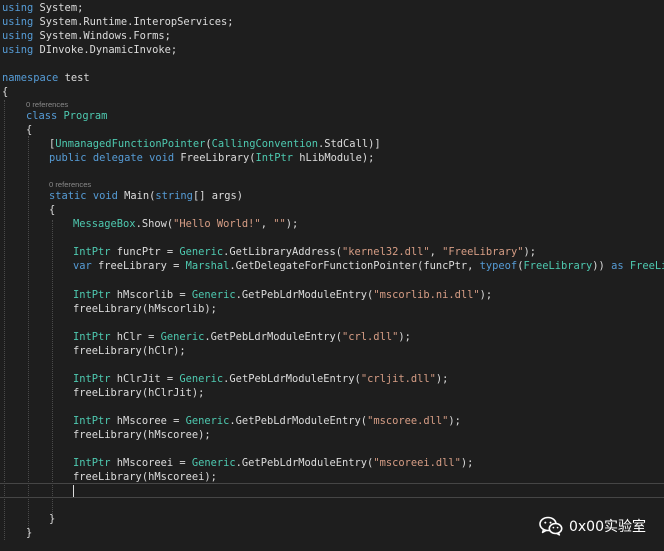 The height and width of the screenshot is (551, 664). Describe the element at coordinates (217, 224) in the screenshot. I see `string-literal: "Hello World!"` at that location.